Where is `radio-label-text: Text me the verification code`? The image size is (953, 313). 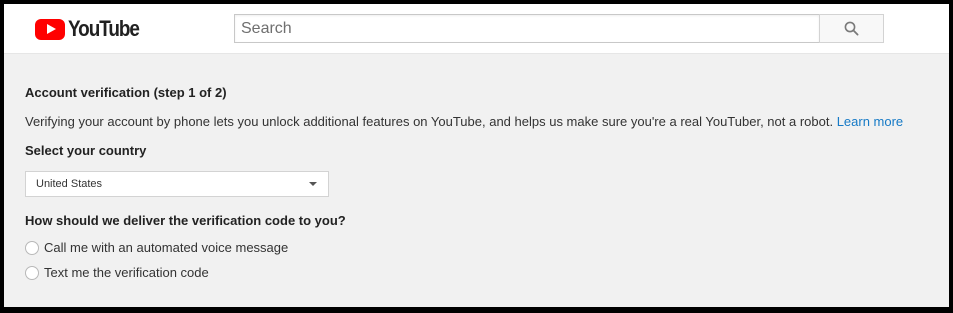
radio-label-text: Text me the verification code is located at coordinates (126, 272).